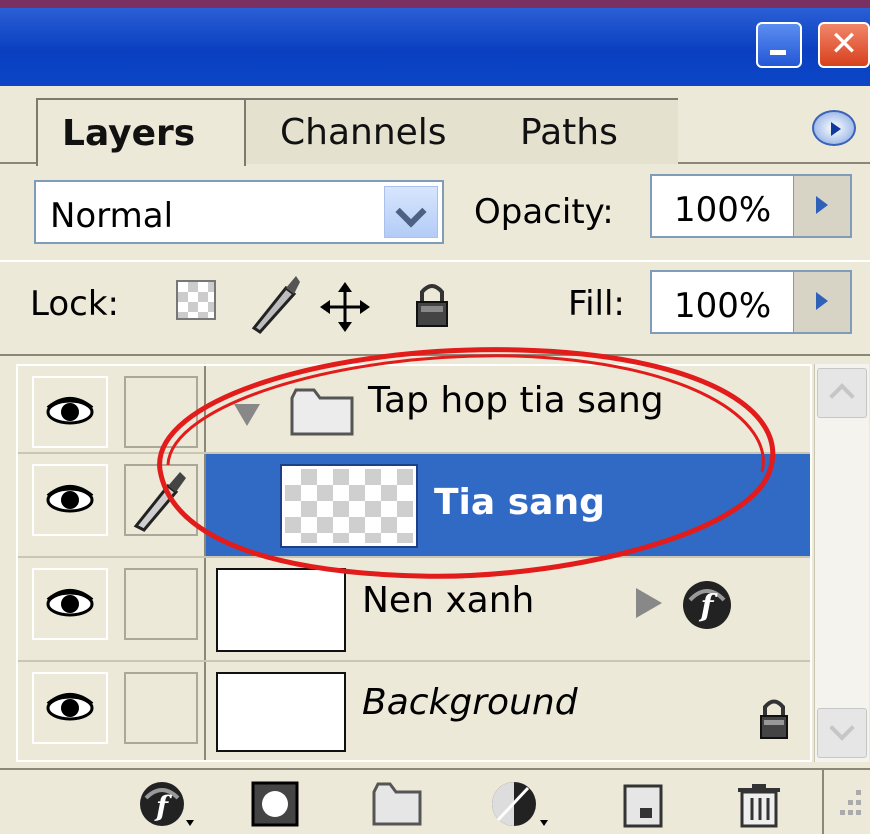 This screenshot has width=870, height=834. Describe the element at coordinates (823, 802) in the screenshot. I see `toolbar-divider` at that location.